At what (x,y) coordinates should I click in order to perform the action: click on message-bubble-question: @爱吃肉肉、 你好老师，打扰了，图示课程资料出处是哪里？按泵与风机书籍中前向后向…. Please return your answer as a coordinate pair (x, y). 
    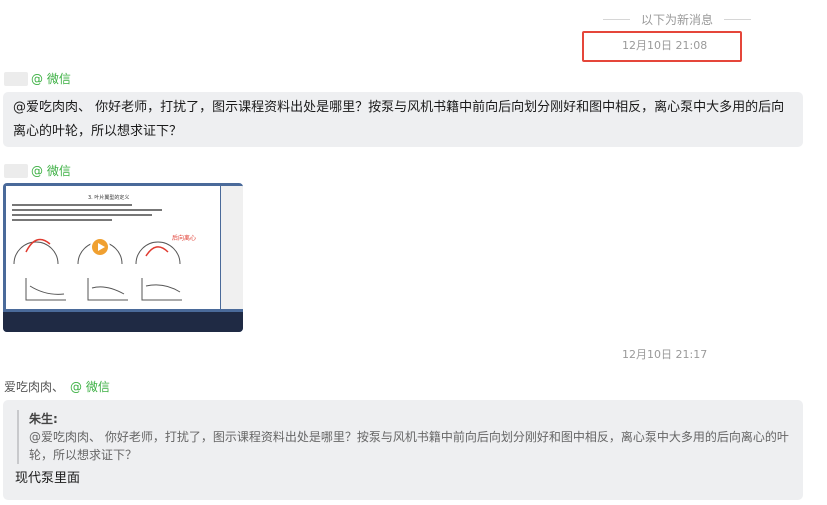
    Looking at the image, I should click on (403, 119).